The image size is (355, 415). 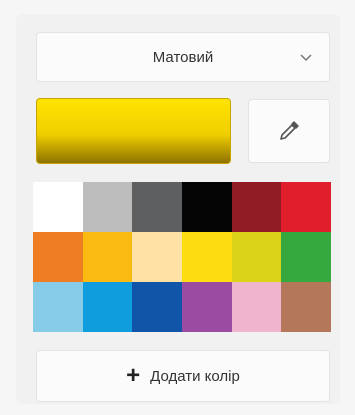 I want to click on finish-dropdown-value: Матовий, so click(x=183, y=57).